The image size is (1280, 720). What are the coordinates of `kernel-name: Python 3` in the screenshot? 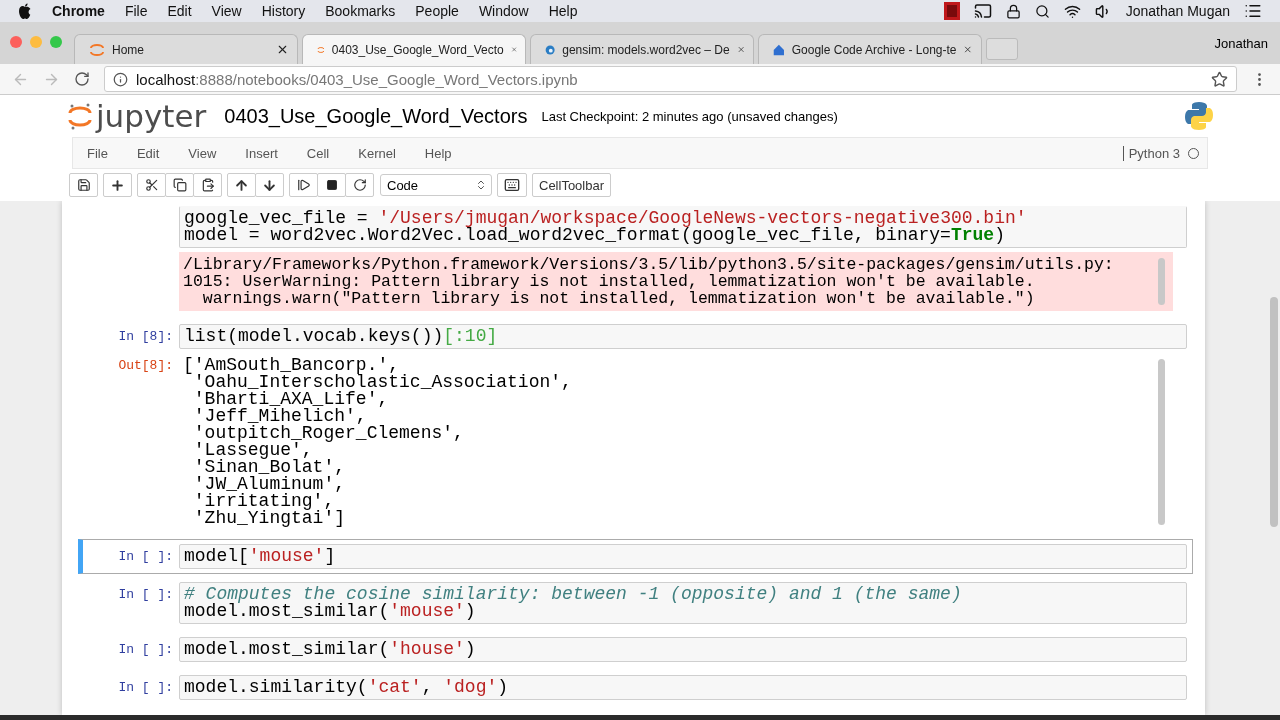 It's located at (1155, 153).